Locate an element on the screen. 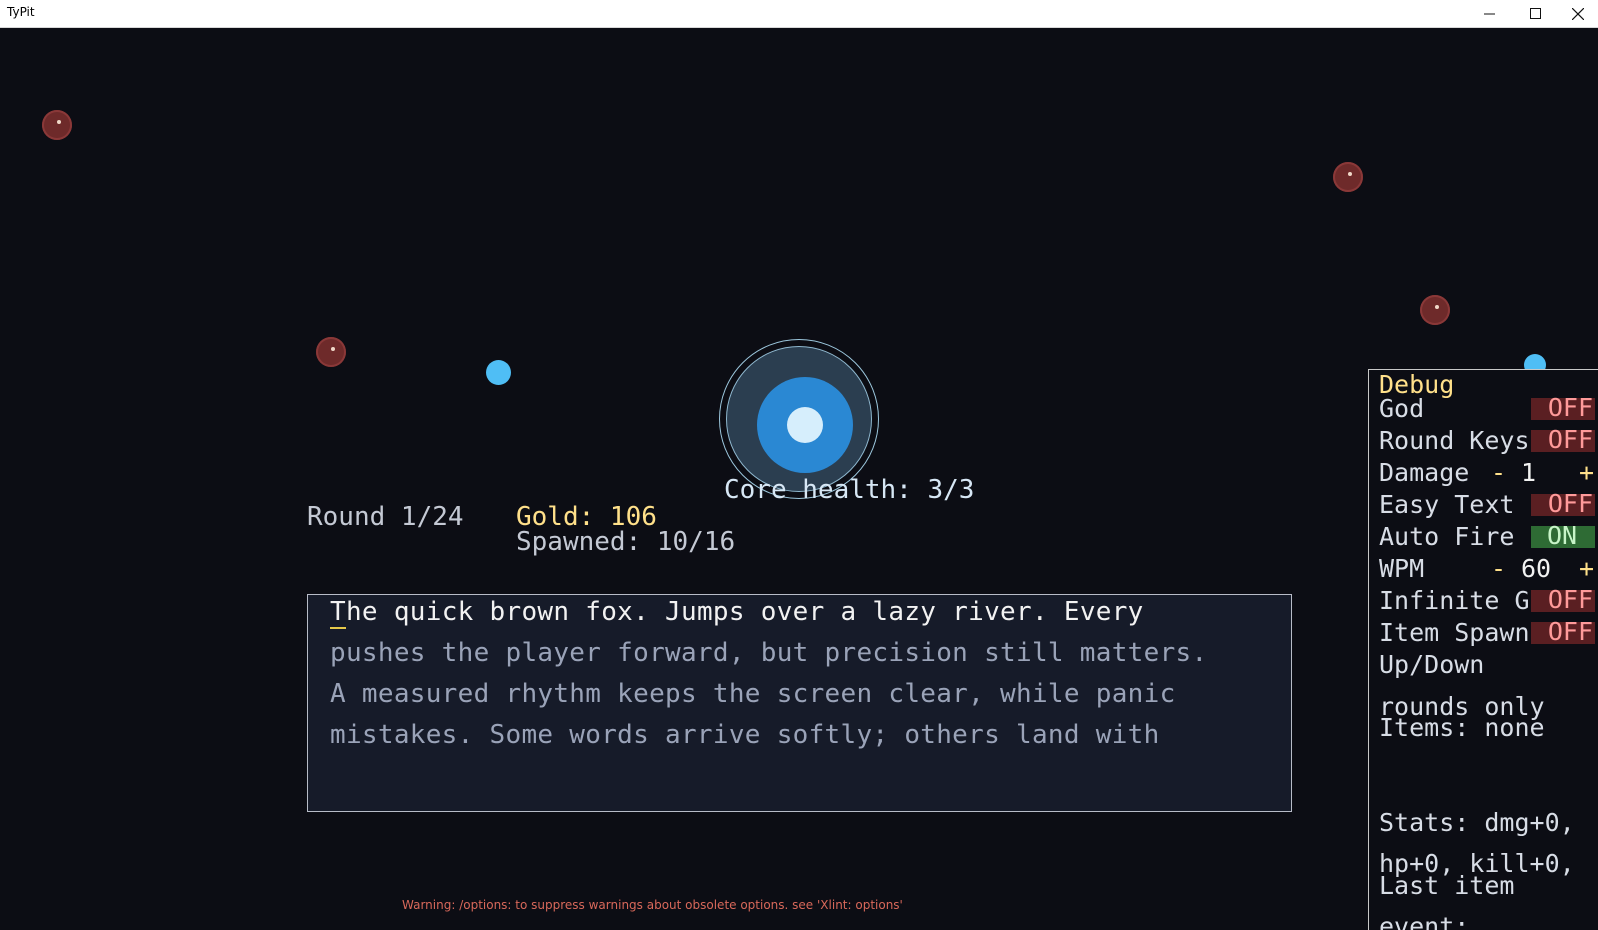  infinite-gold-toggle: OFF is located at coordinates (1563, 599).